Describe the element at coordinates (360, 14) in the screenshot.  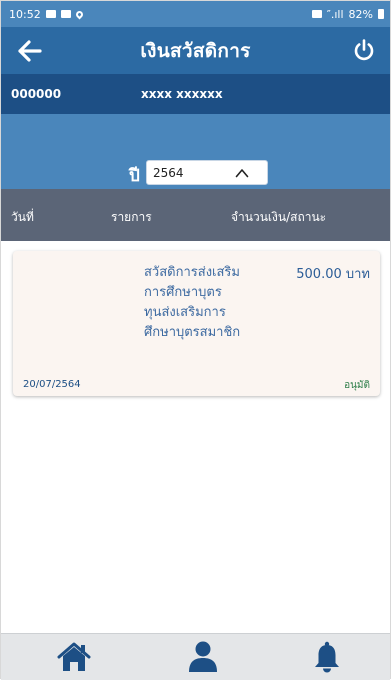
I see `battery-percent: 82%` at that location.